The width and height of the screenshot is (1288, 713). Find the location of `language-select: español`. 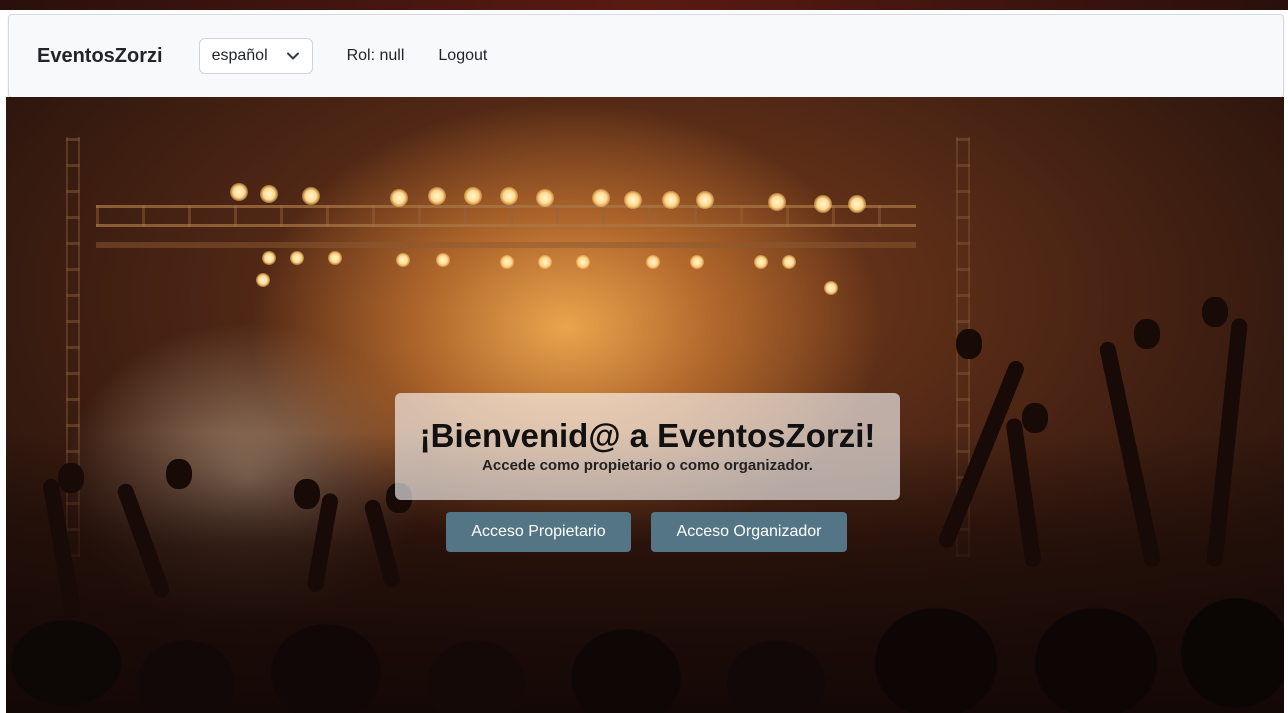

language-select: español is located at coordinates (255, 56).